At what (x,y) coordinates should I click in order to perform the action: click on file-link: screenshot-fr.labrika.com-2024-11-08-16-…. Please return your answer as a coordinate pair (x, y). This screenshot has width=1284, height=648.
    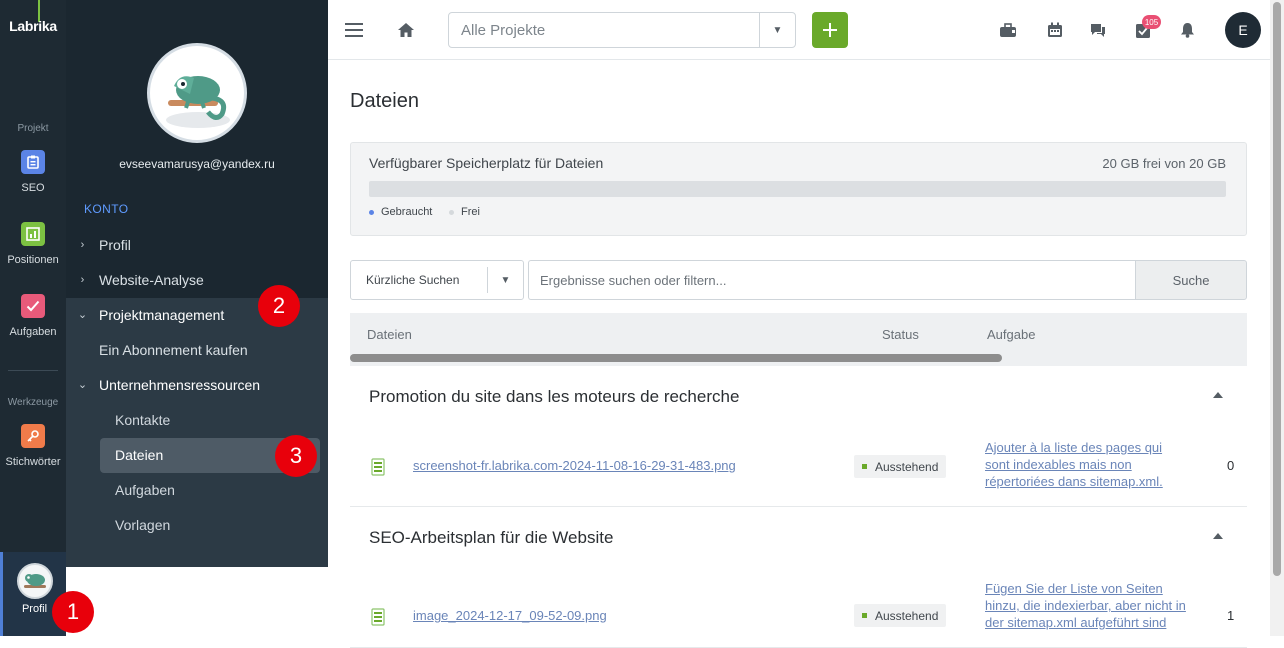
    Looking at the image, I should click on (574, 465).